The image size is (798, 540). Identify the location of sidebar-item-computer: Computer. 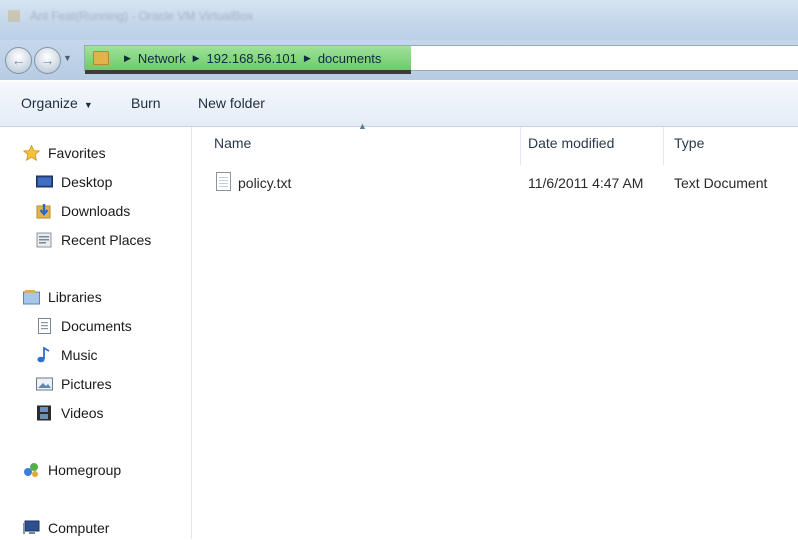
(66, 528).